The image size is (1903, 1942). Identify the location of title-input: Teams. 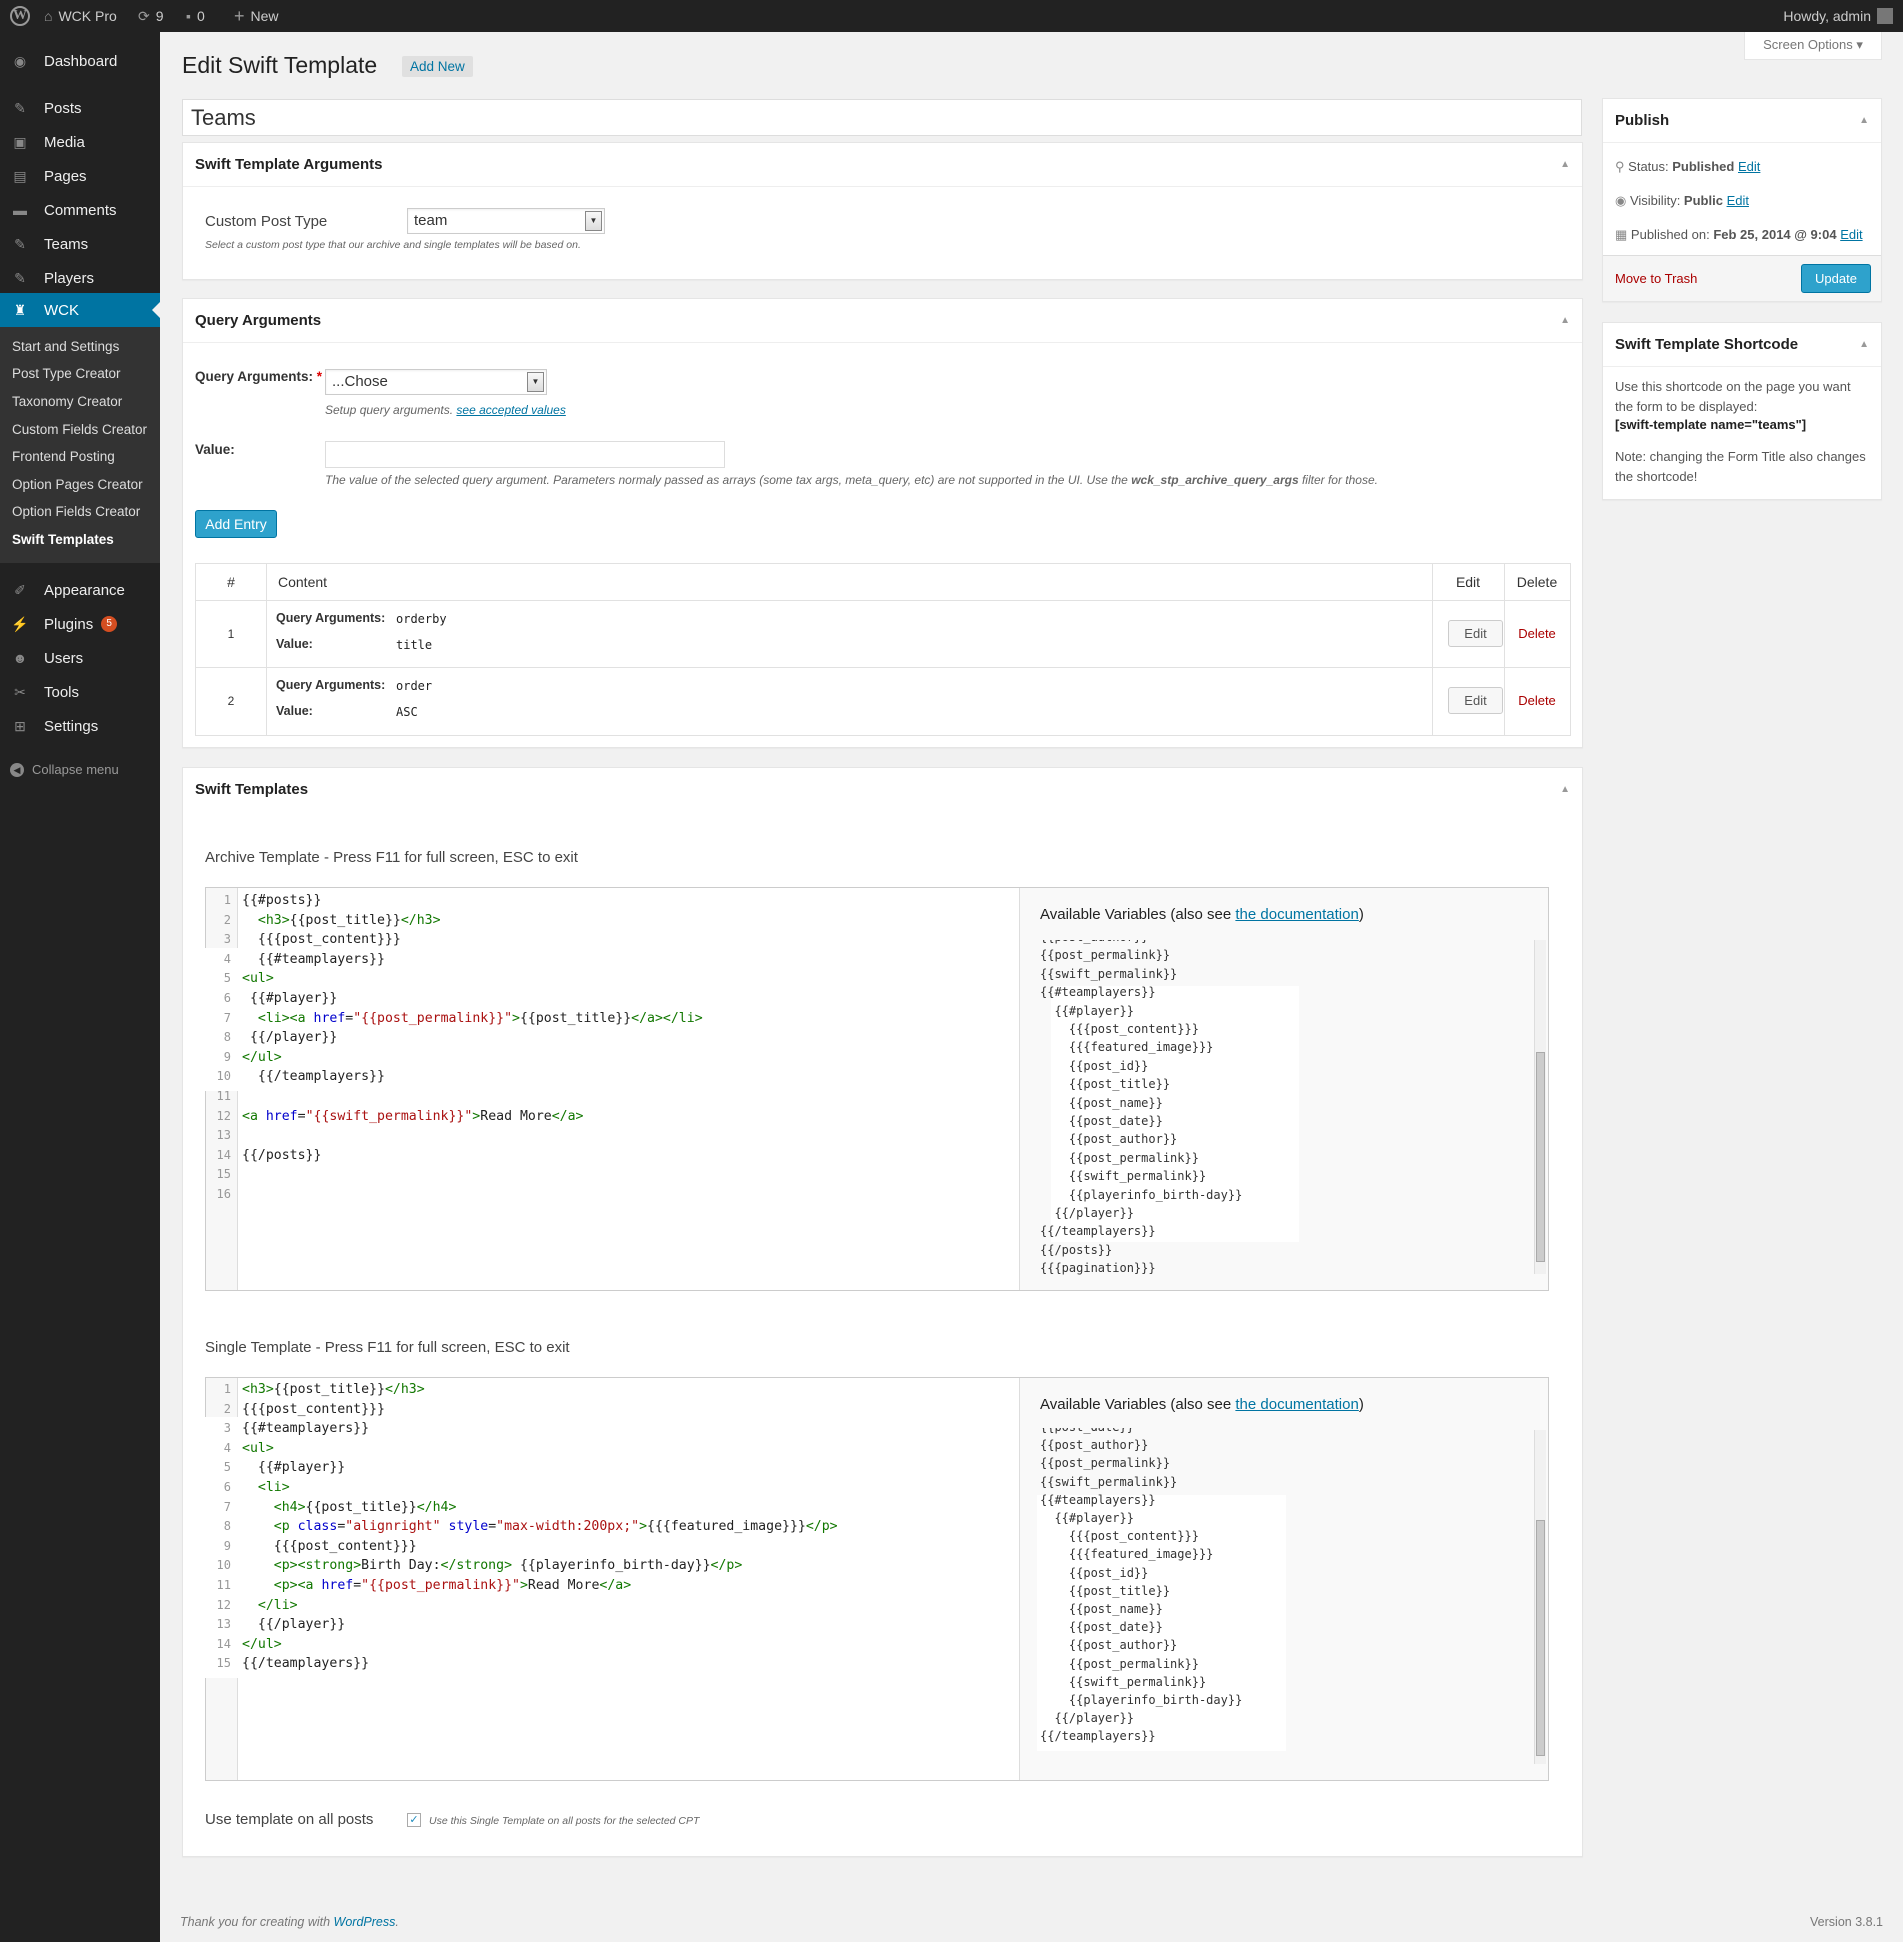
(882, 117).